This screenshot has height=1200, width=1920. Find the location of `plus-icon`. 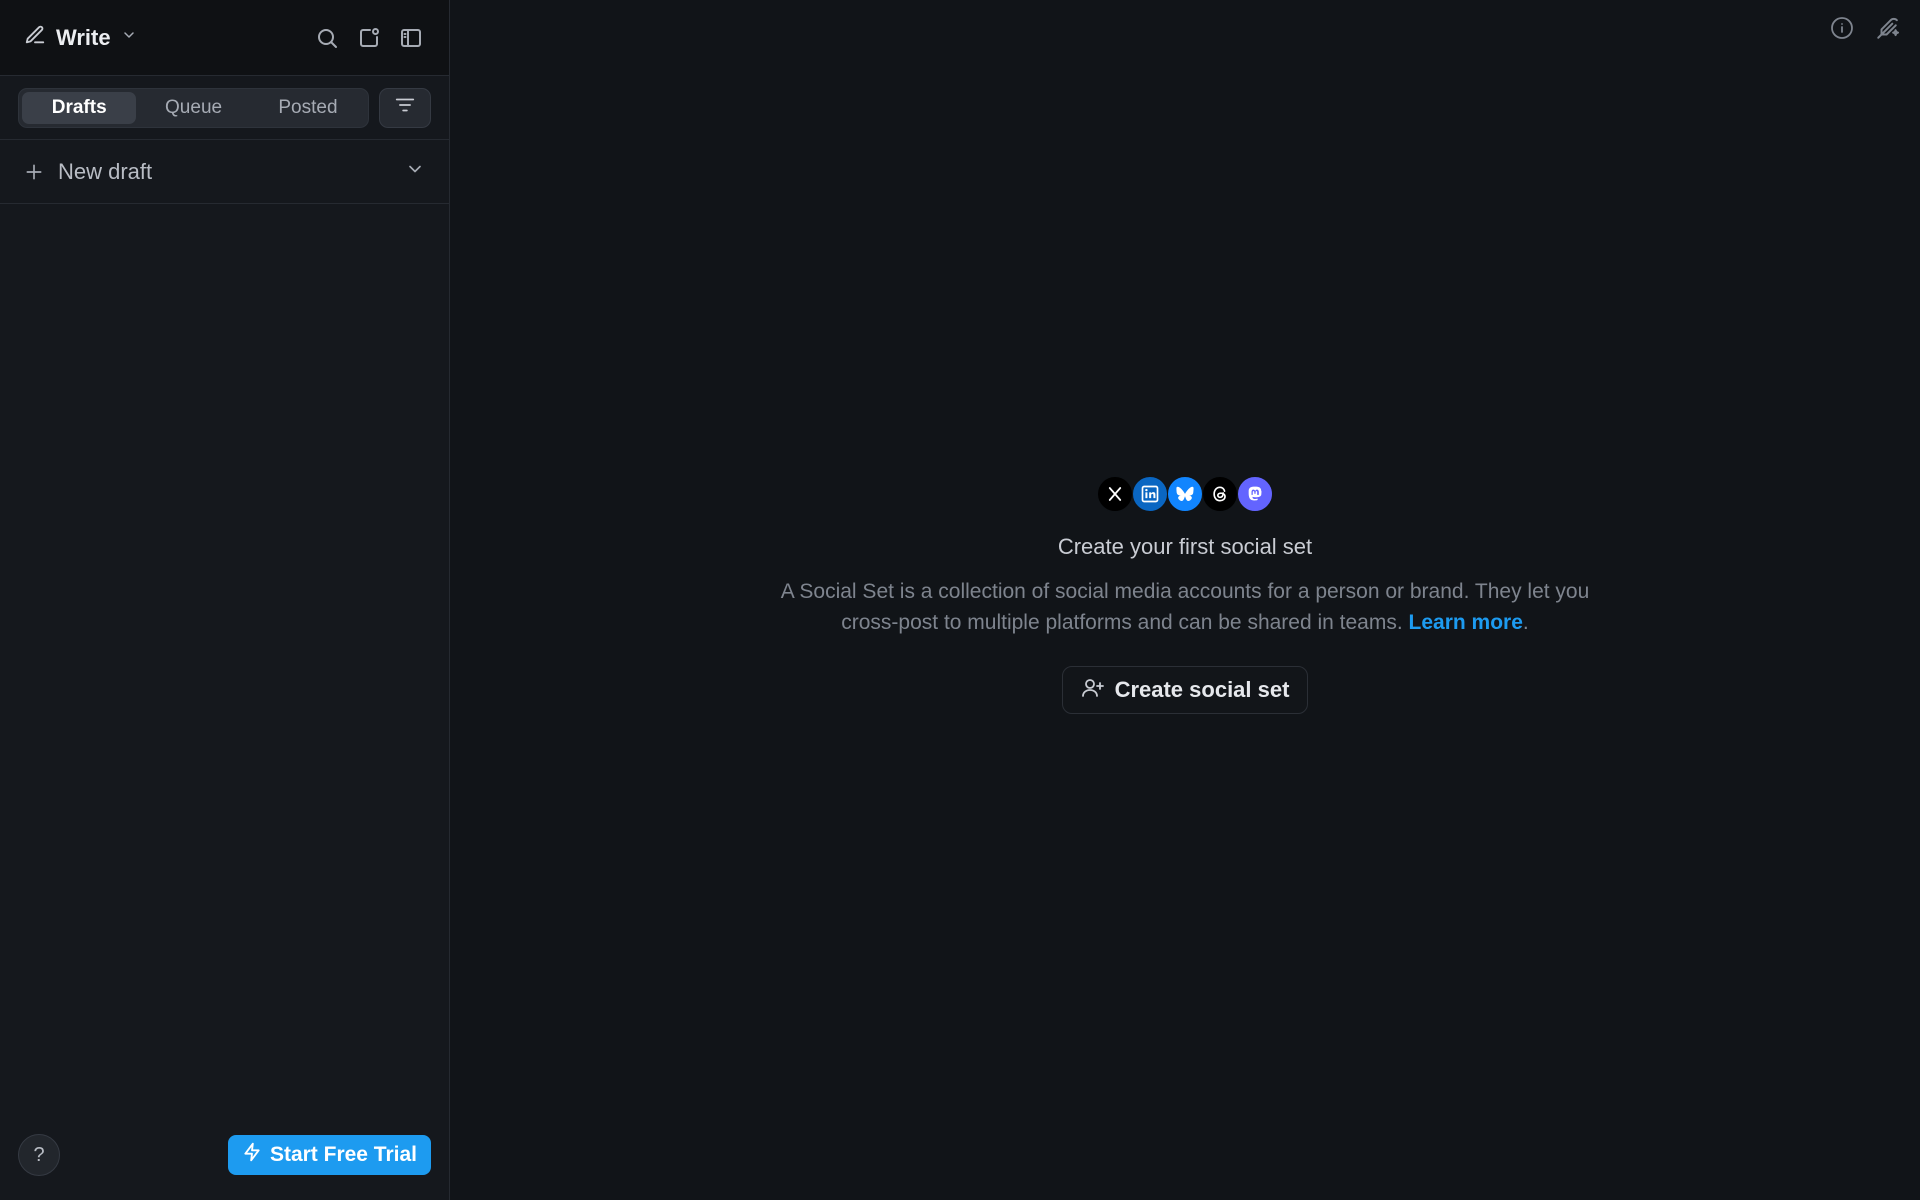

plus-icon is located at coordinates (34, 172).